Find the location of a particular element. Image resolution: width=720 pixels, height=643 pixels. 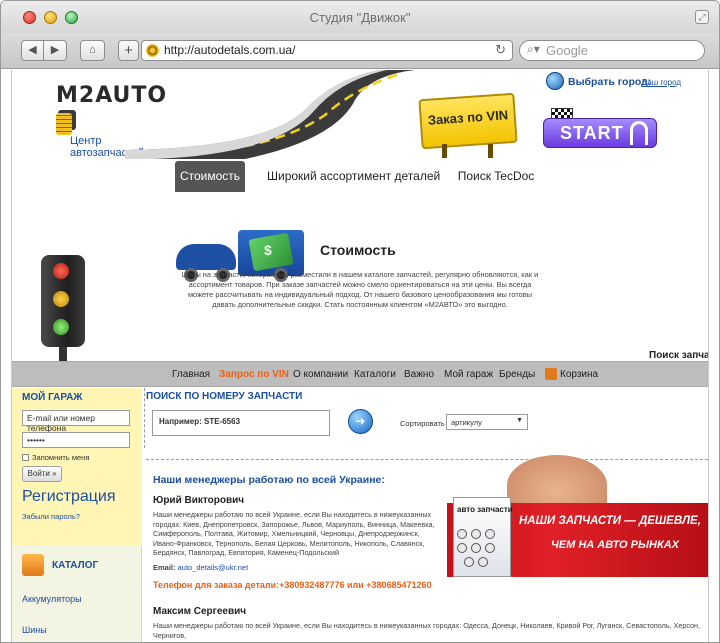

fullscreen-icon: ⤢ is located at coordinates (702, 17).